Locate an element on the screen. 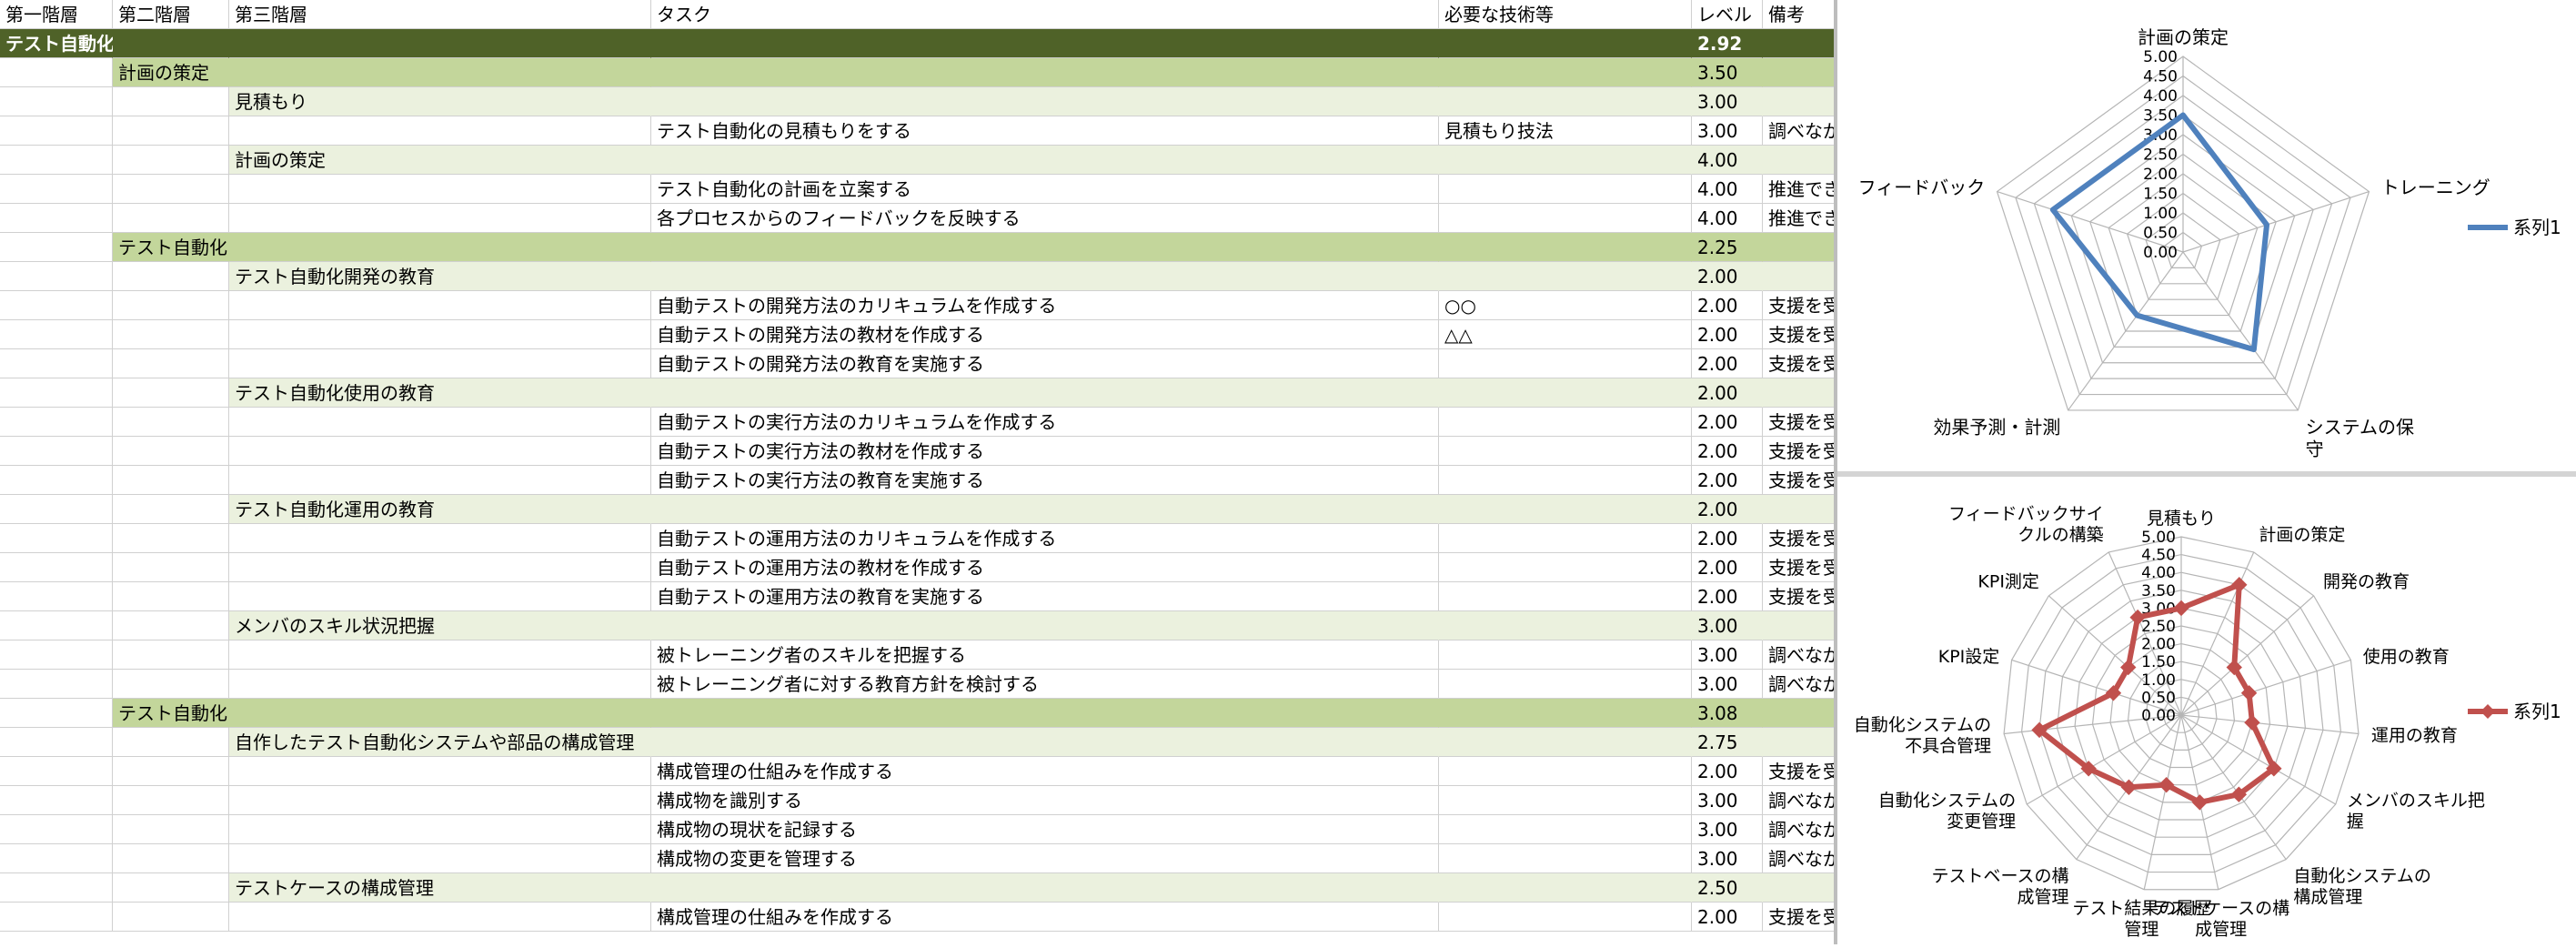 The image size is (2576, 948). subgroup-title-cell: テスト自動化開発の教育 is located at coordinates (440, 277).